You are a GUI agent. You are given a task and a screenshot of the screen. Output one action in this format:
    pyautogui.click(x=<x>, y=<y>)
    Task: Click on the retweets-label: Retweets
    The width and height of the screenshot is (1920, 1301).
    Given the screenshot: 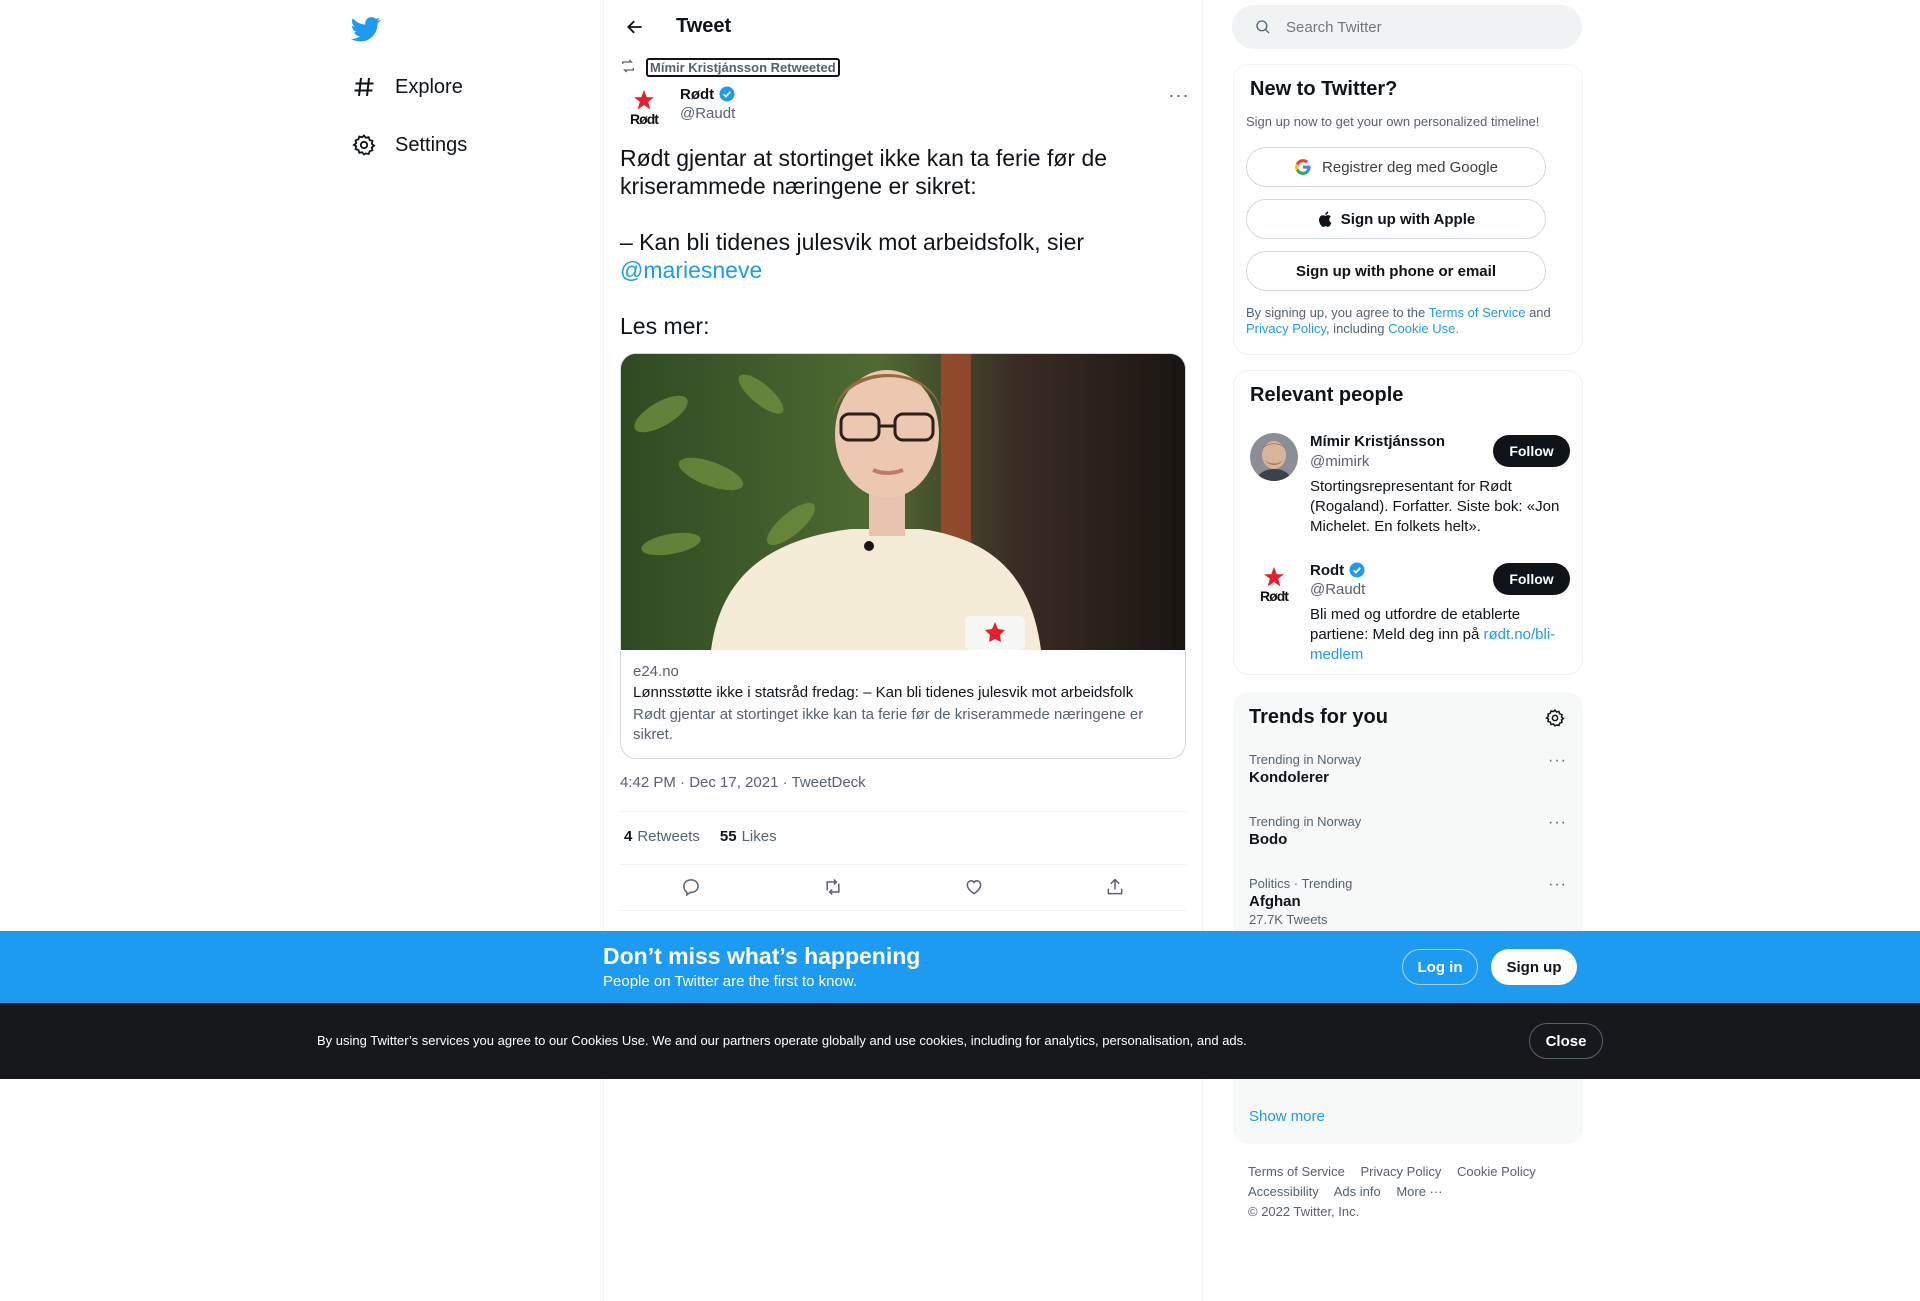 What is the action you would take?
    pyautogui.click(x=668, y=836)
    